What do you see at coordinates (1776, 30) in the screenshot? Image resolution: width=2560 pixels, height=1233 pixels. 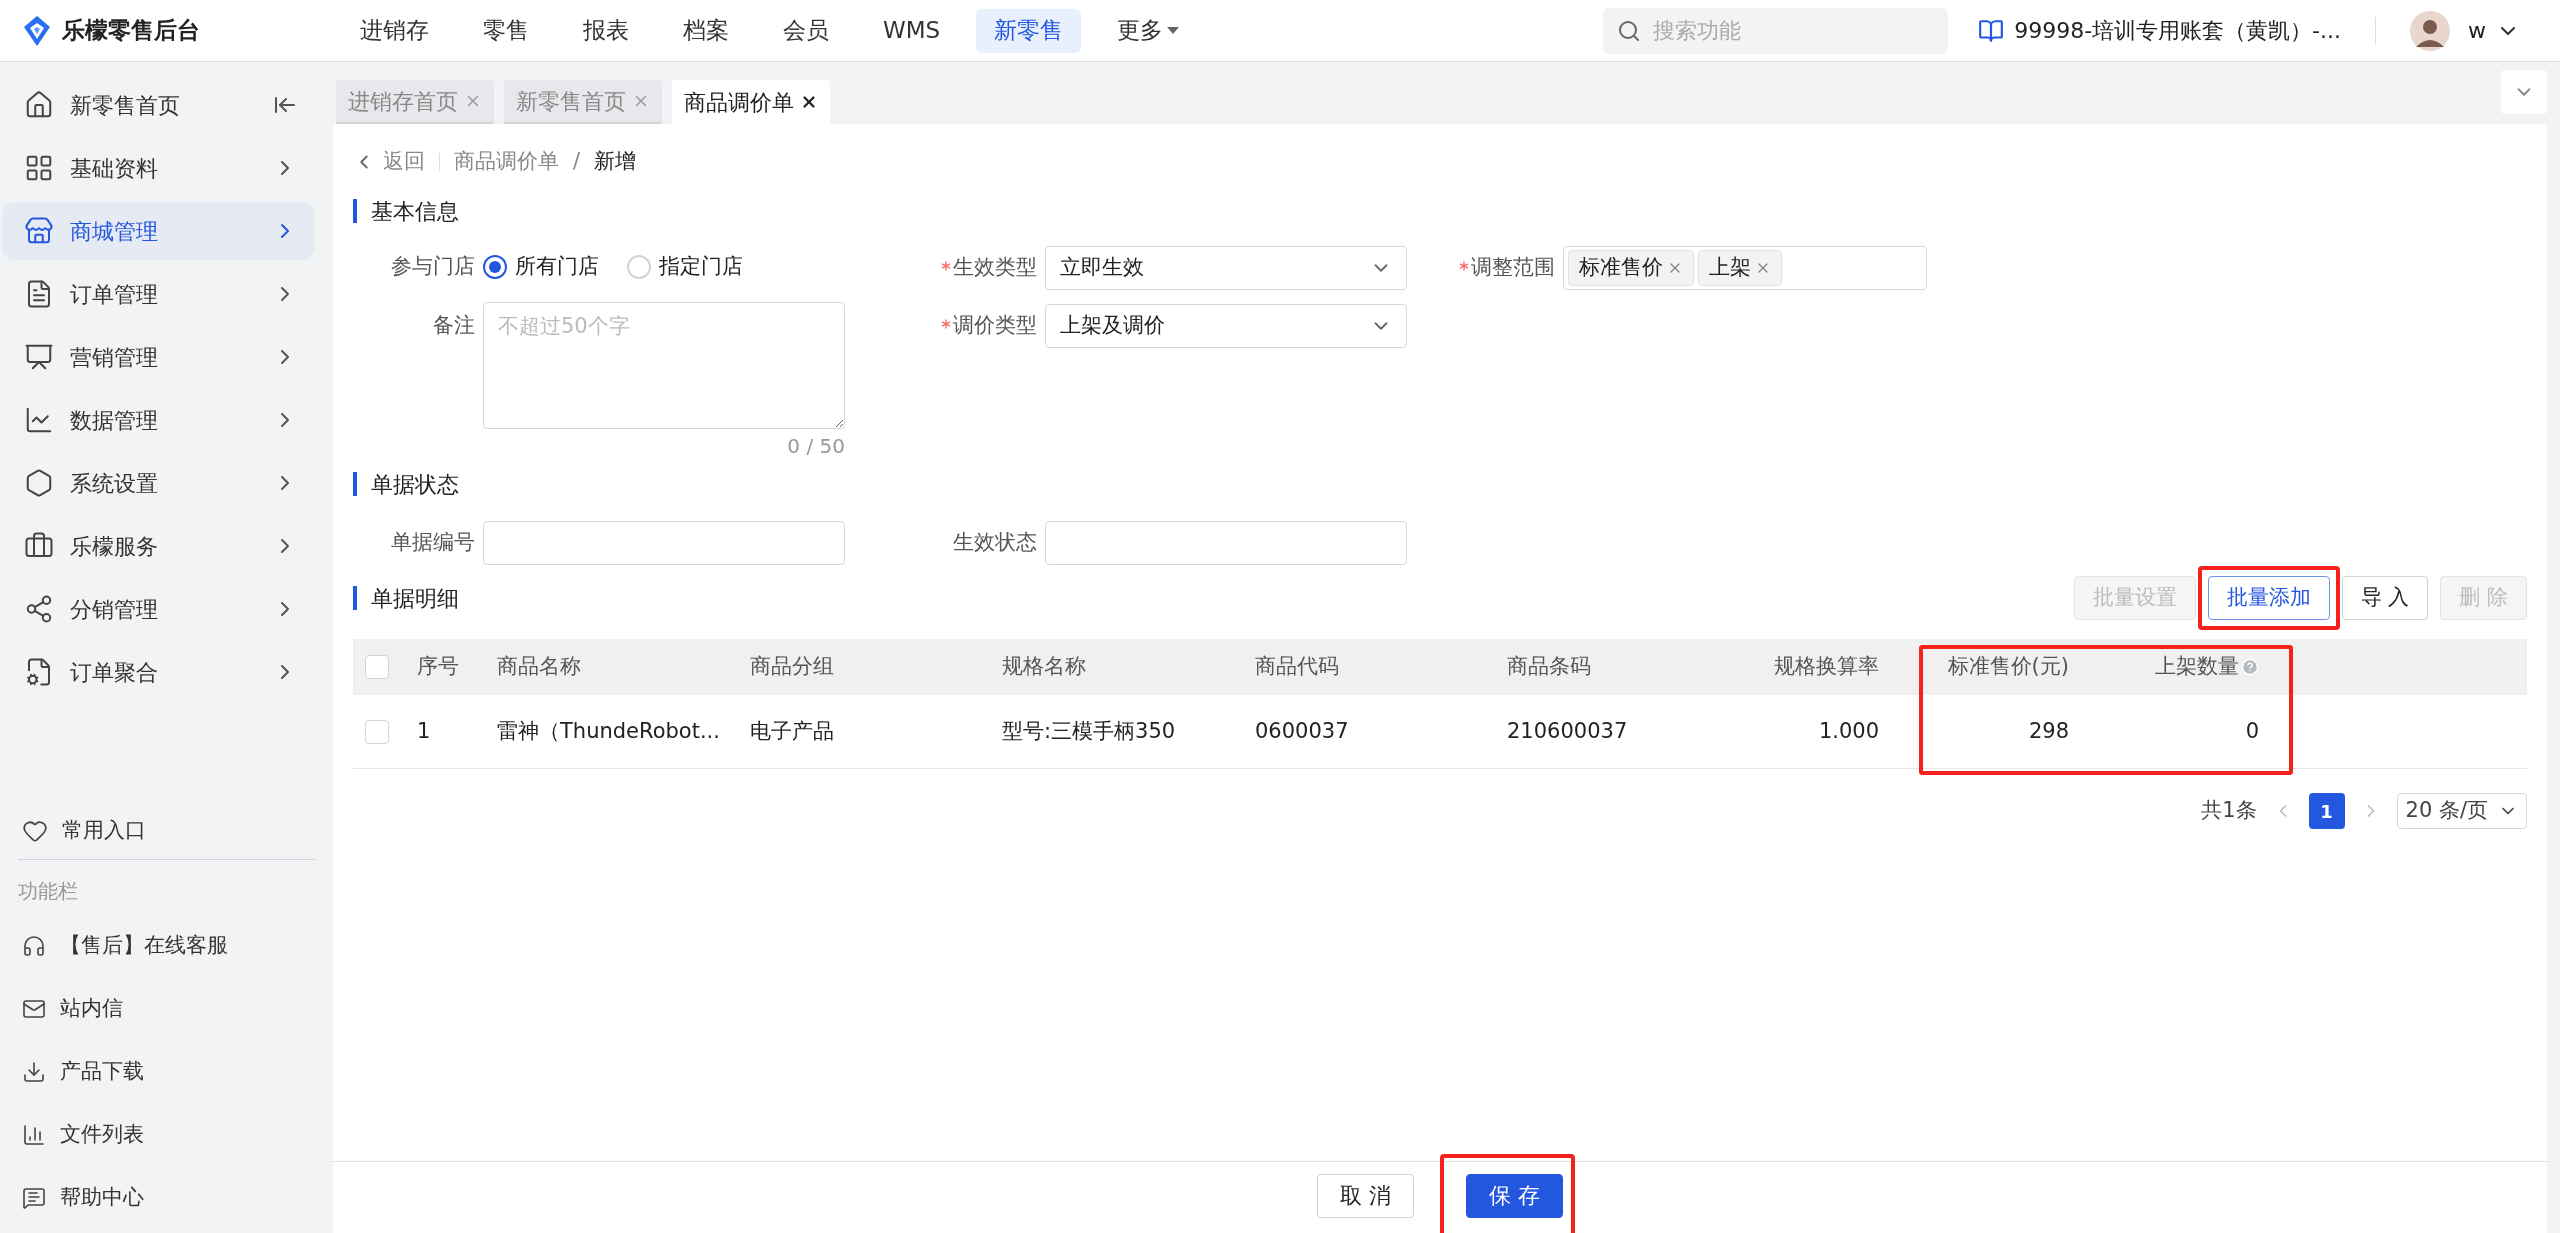 I see `search-field: 搜索功能` at bounding box center [1776, 30].